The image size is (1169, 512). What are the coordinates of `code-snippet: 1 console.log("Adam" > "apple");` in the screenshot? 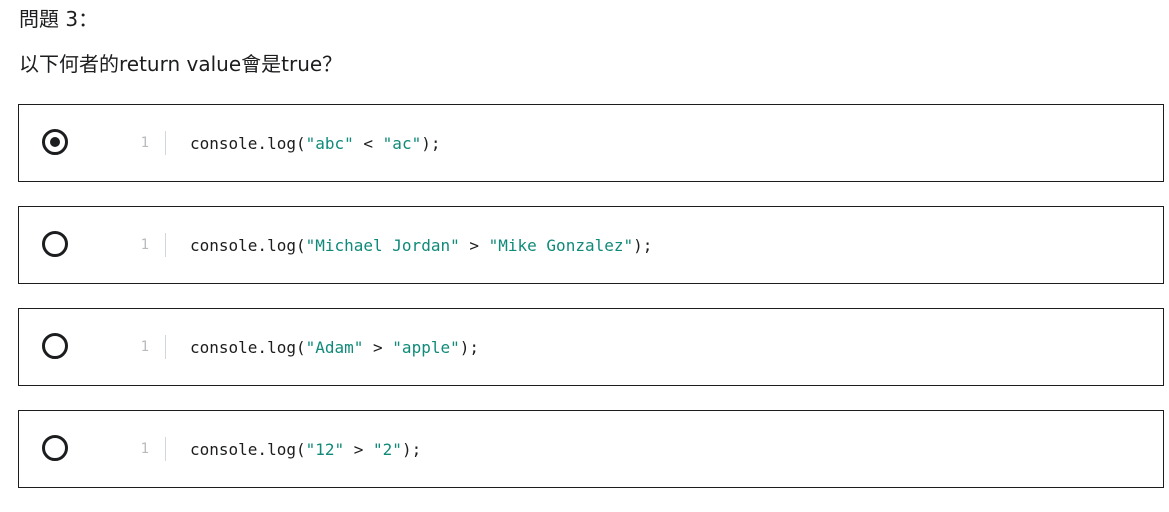 It's located at (307, 347).